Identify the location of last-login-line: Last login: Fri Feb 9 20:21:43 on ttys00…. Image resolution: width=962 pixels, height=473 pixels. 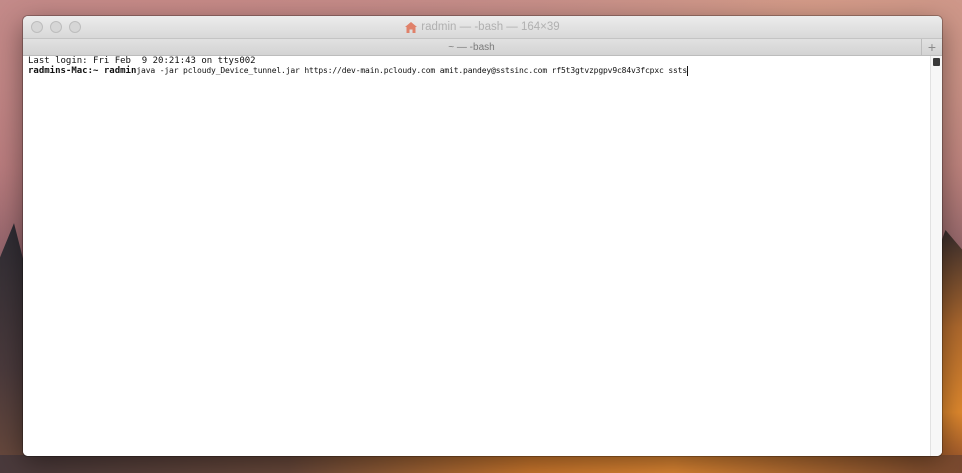
(142, 61).